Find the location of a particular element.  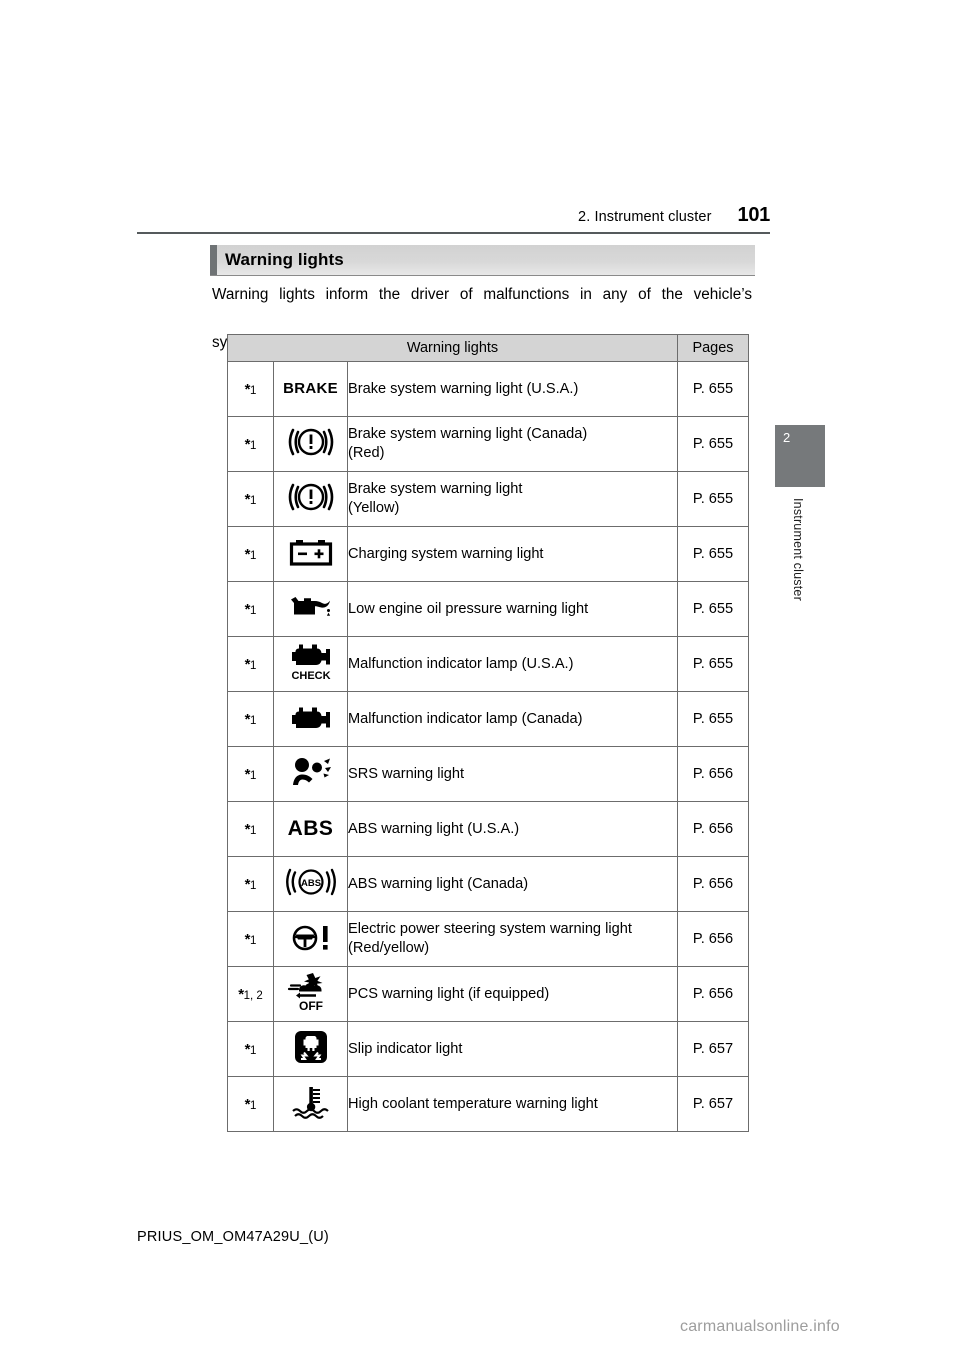

srs-airbag-icon-glyph is located at coordinates (311, 772).